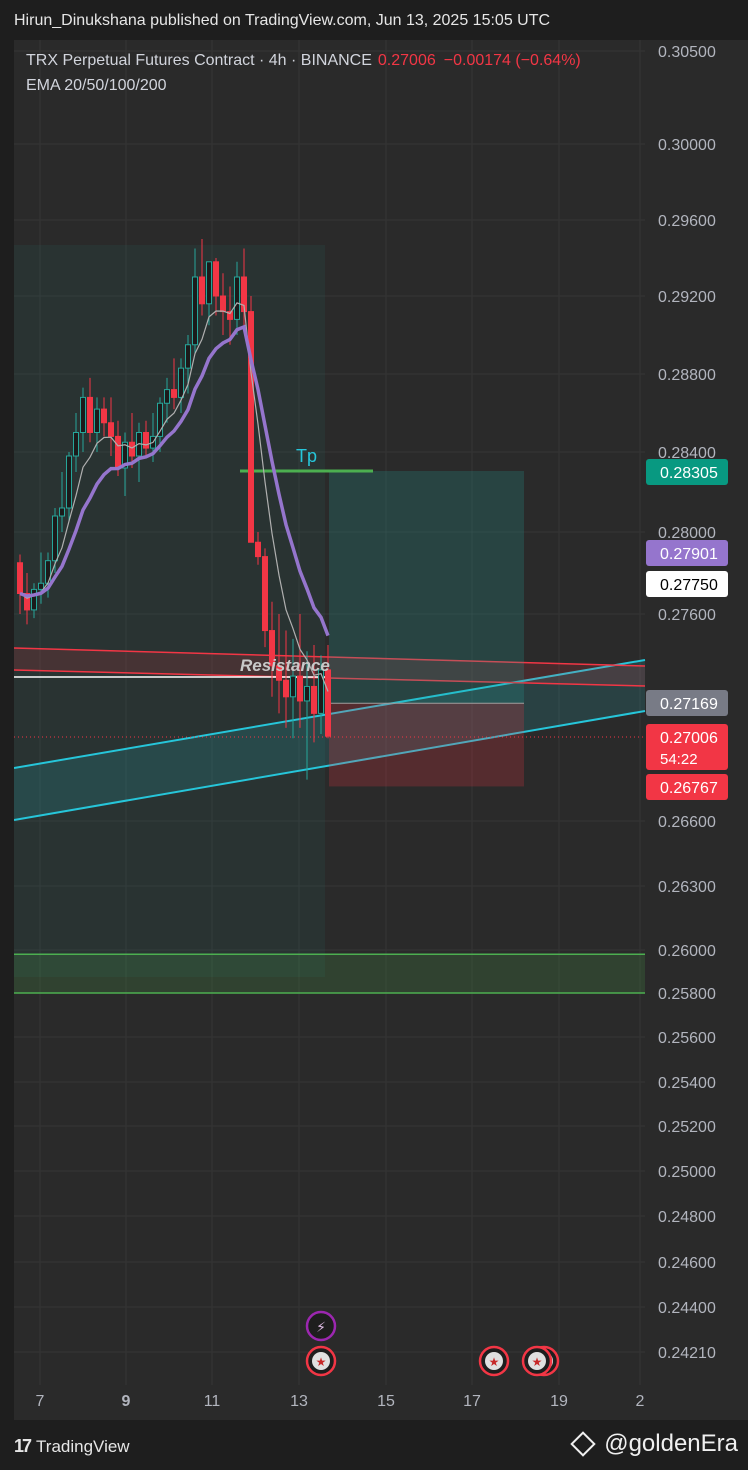 The width and height of the screenshot is (748, 1470). What do you see at coordinates (321, 1327) in the screenshot?
I see `lightning-glyph: ⚡` at bounding box center [321, 1327].